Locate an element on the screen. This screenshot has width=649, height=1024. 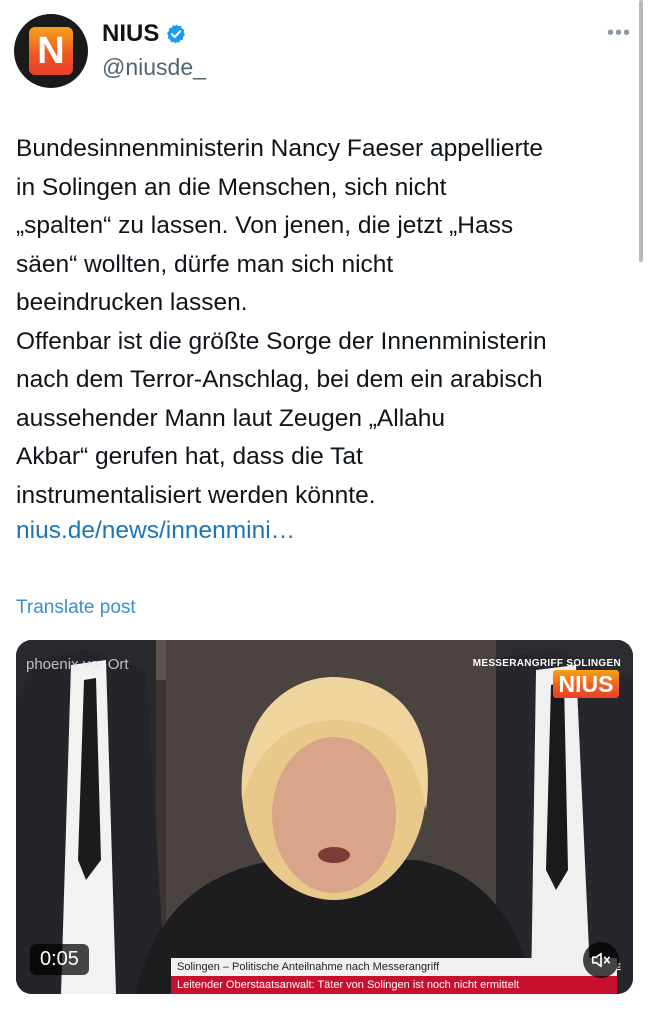
nius-logo-avatar: N is located at coordinates (51, 51).